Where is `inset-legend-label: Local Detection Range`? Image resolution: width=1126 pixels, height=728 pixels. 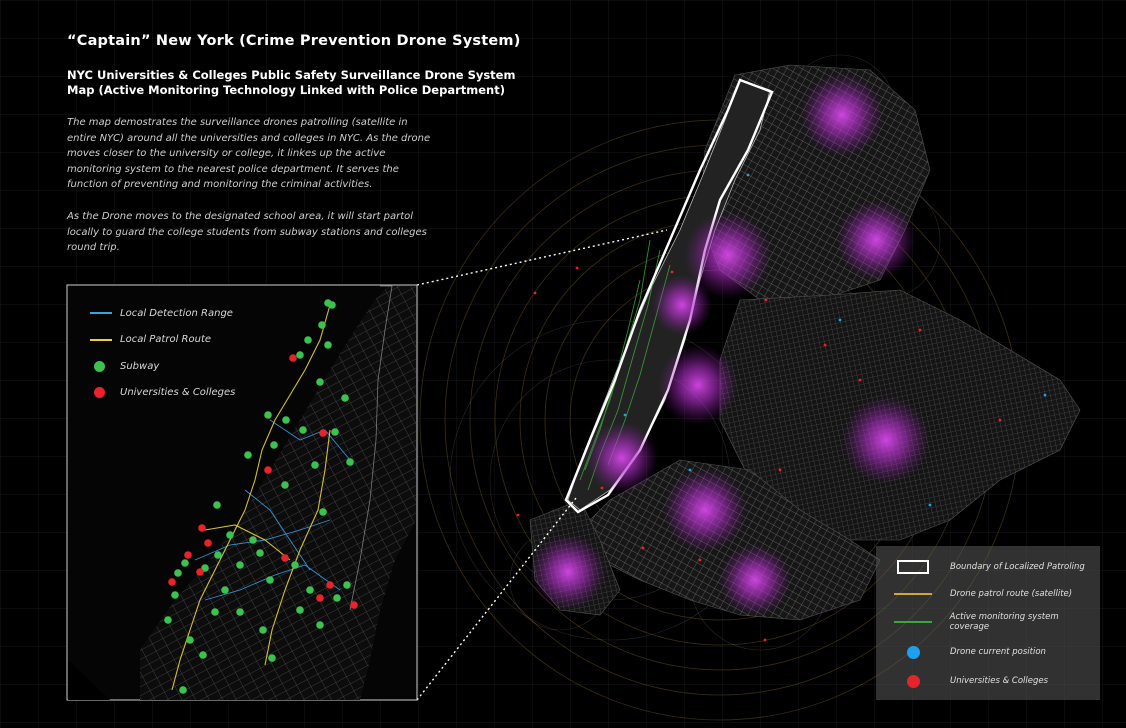
inset-legend-label: Local Detection Range is located at coordinates (176, 313).